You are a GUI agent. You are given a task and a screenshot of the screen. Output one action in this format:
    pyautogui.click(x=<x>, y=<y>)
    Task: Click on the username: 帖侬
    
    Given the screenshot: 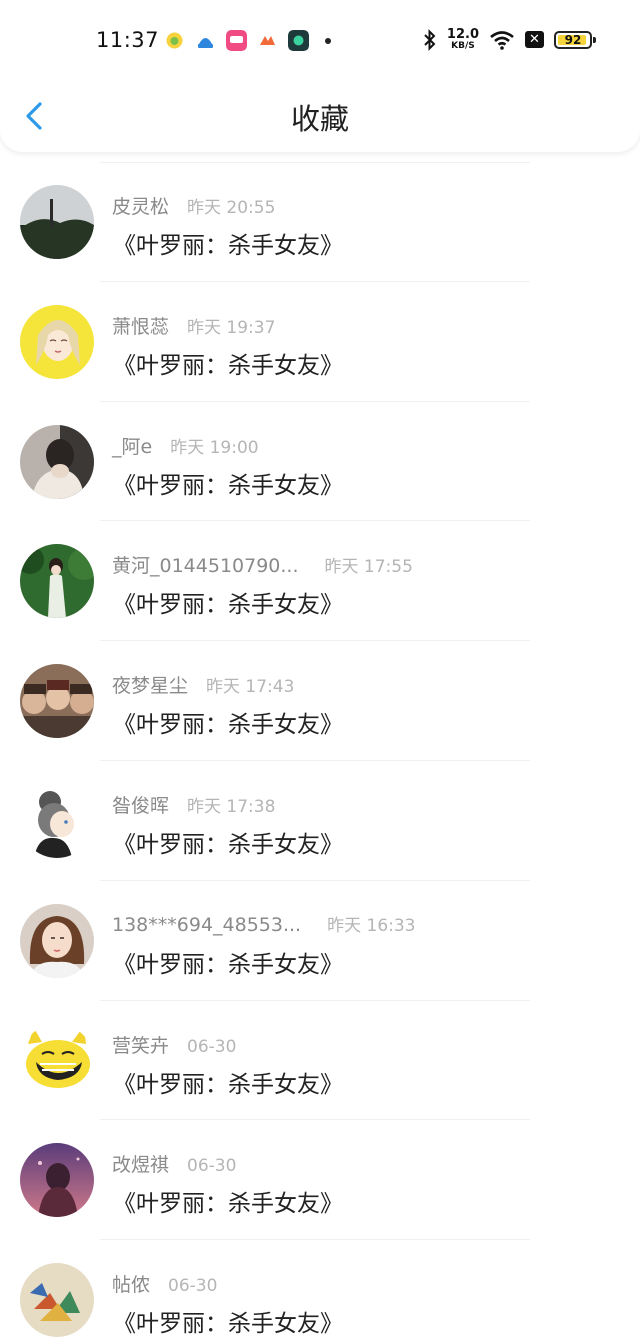 What is the action you would take?
    pyautogui.click(x=131, y=1283)
    